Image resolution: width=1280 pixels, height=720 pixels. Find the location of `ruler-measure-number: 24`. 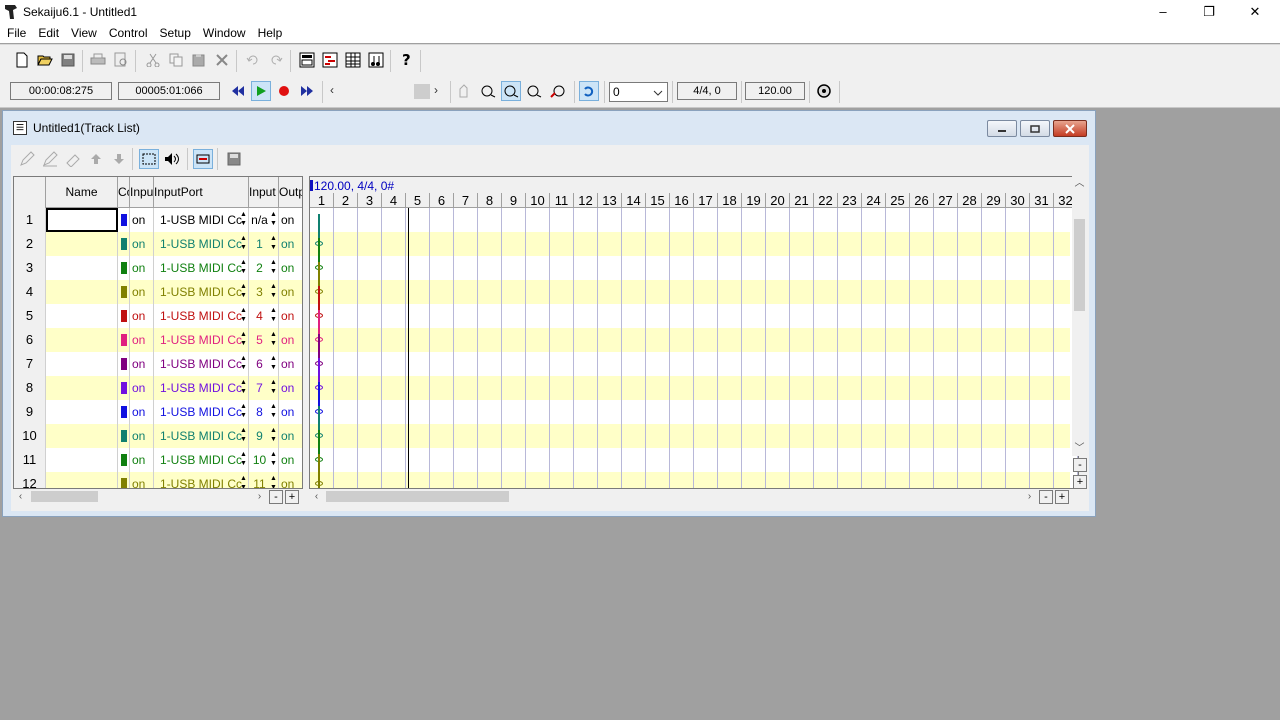

ruler-measure-number: 24 is located at coordinates (874, 200).